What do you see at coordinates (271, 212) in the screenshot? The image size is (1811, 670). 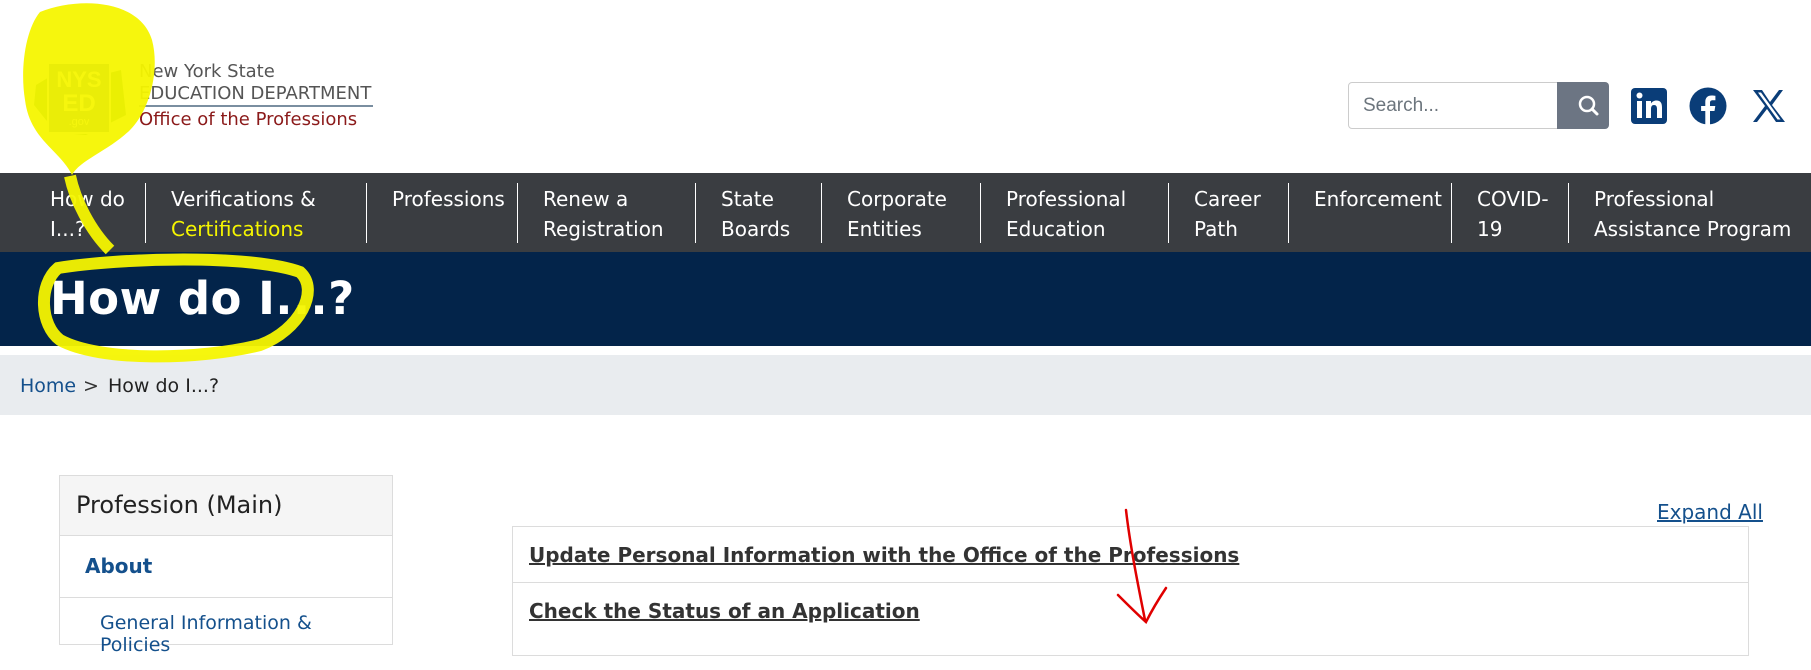 I see `nav-item-verifications: Verifications & Certifications` at bounding box center [271, 212].